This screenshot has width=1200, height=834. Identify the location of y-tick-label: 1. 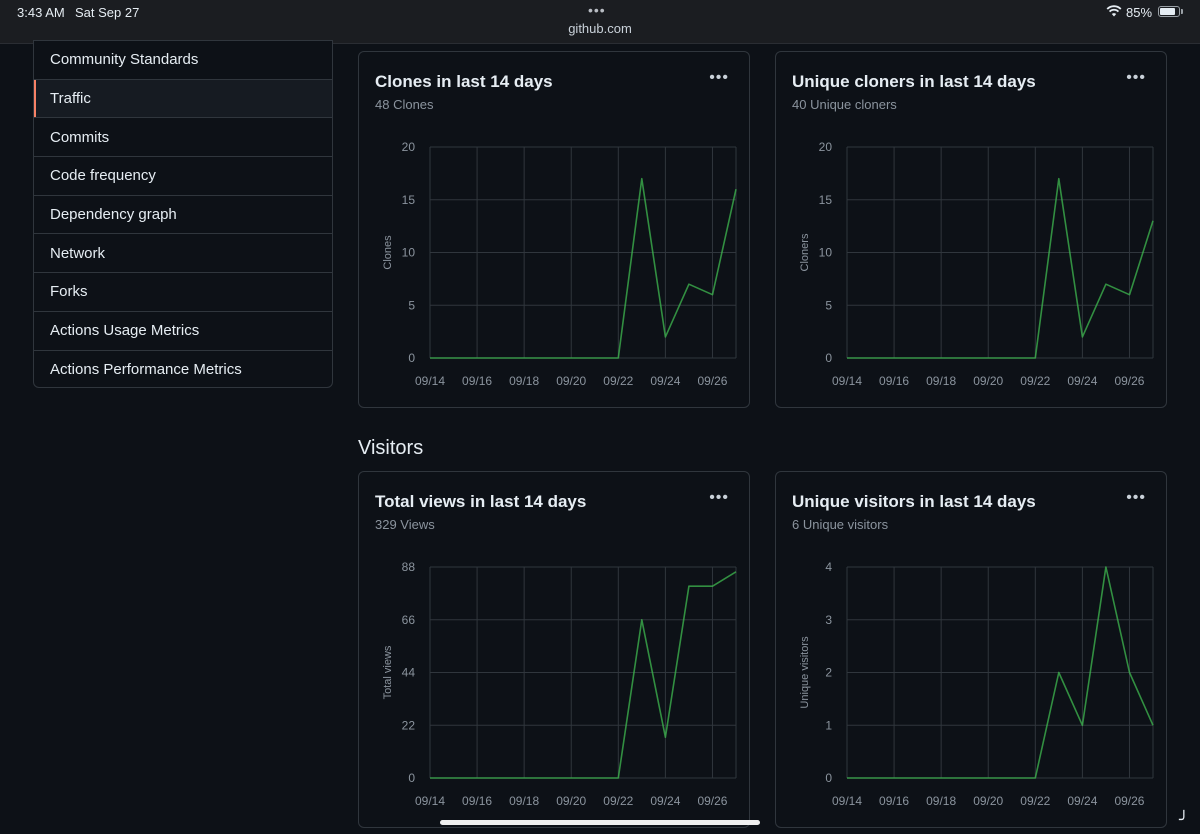
(828, 725).